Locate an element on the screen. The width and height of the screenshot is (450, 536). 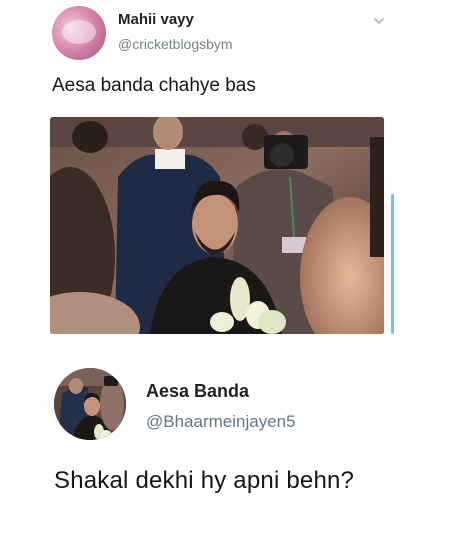
reply-avatar is located at coordinates (90, 404).